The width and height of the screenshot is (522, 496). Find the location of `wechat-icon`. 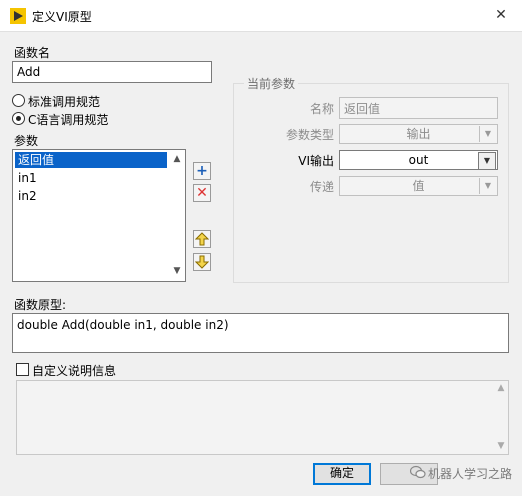

wechat-icon is located at coordinates (417, 472).